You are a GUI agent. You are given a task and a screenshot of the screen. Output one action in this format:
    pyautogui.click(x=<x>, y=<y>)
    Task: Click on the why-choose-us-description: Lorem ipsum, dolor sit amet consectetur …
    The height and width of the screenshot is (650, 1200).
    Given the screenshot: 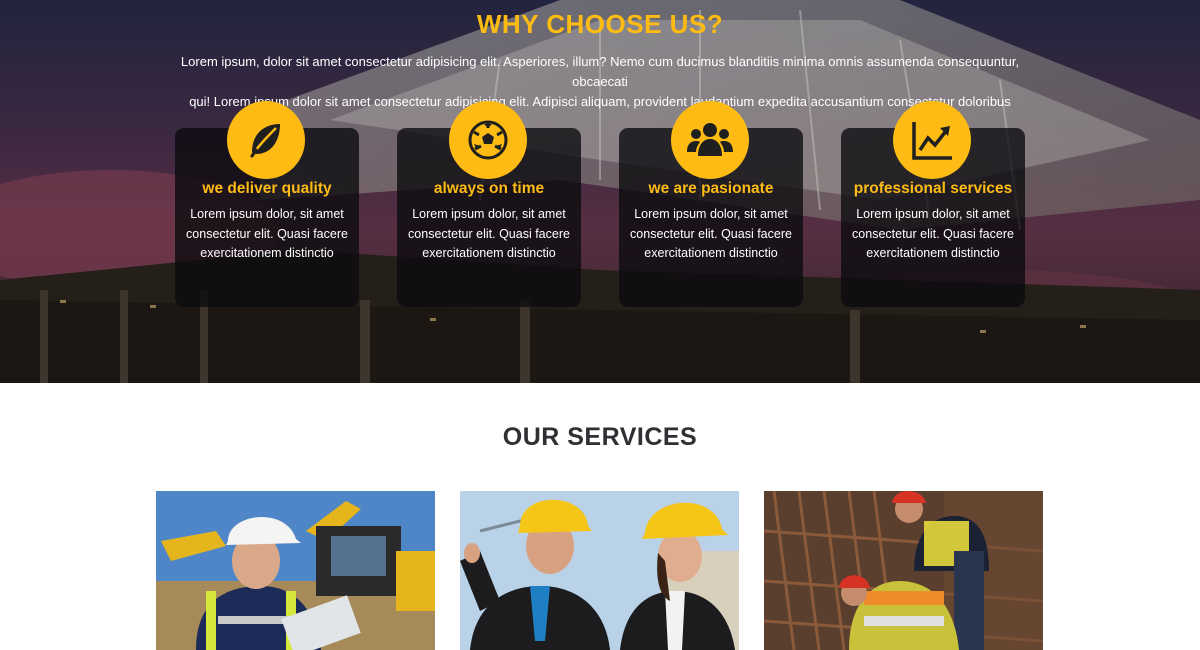 What is the action you would take?
    pyautogui.click(x=600, y=82)
    